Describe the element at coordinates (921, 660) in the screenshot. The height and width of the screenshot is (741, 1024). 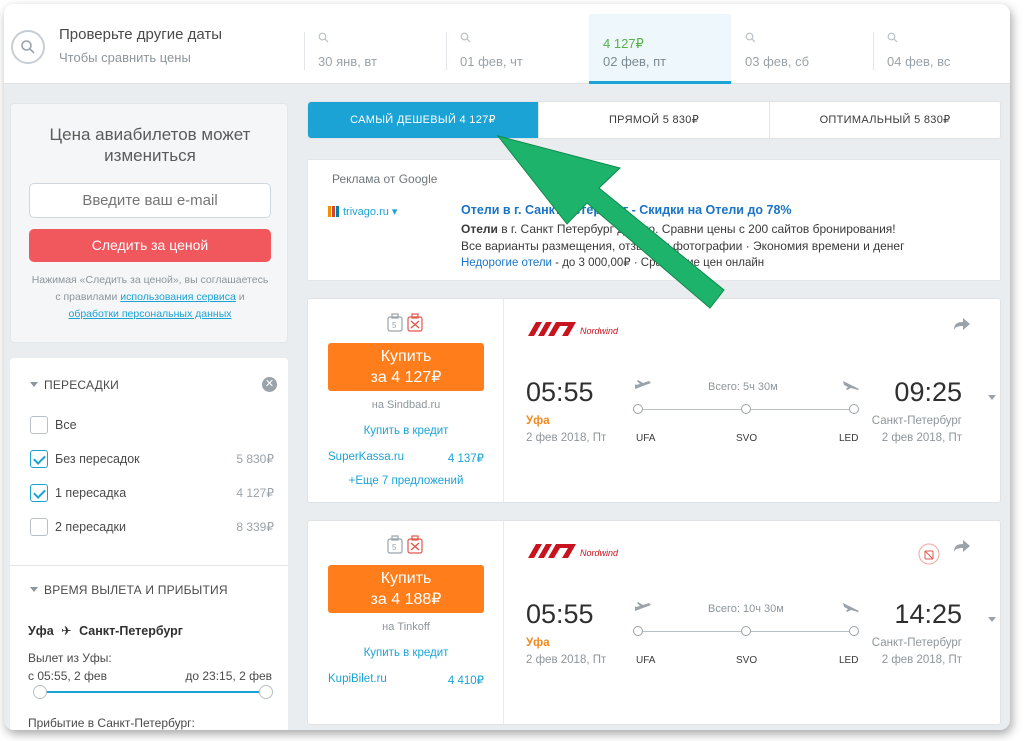
I see `arrival-date: 2 фев 2018, Пт` at that location.